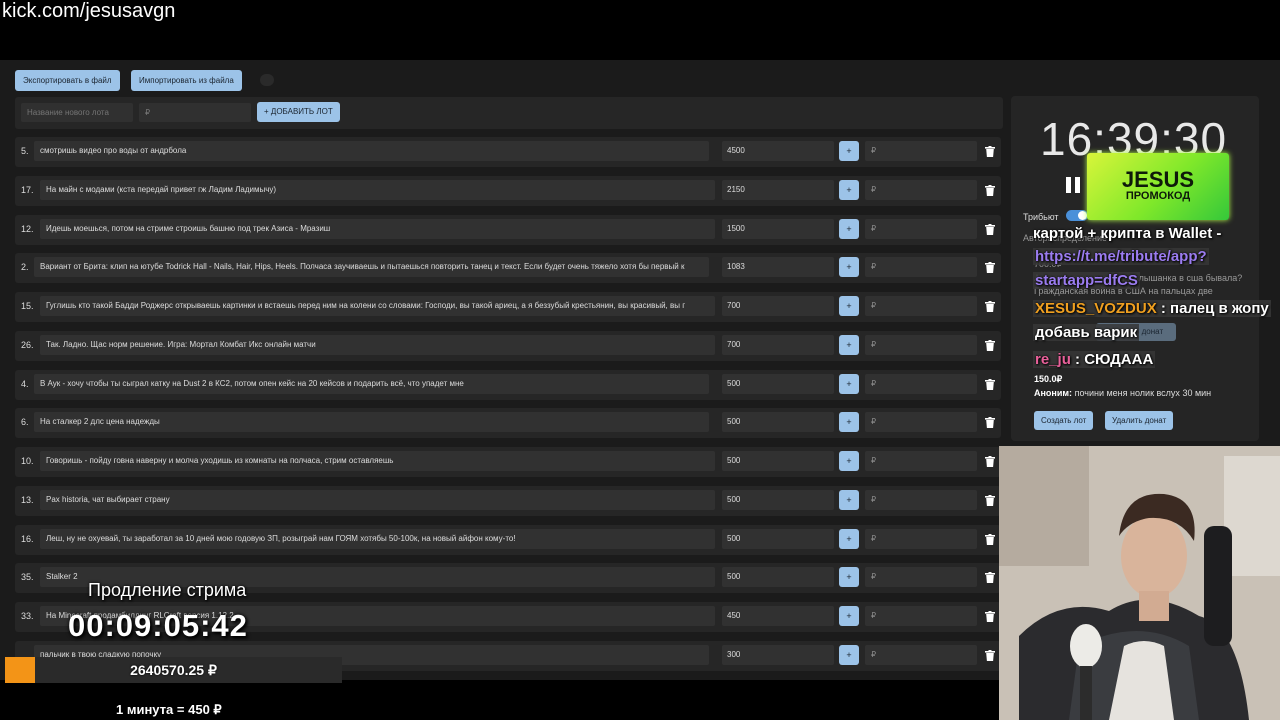 The width and height of the screenshot is (1280, 720). Describe the element at coordinates (27, 500) in the screenshot. I see `lot-number: 13.` at that location.